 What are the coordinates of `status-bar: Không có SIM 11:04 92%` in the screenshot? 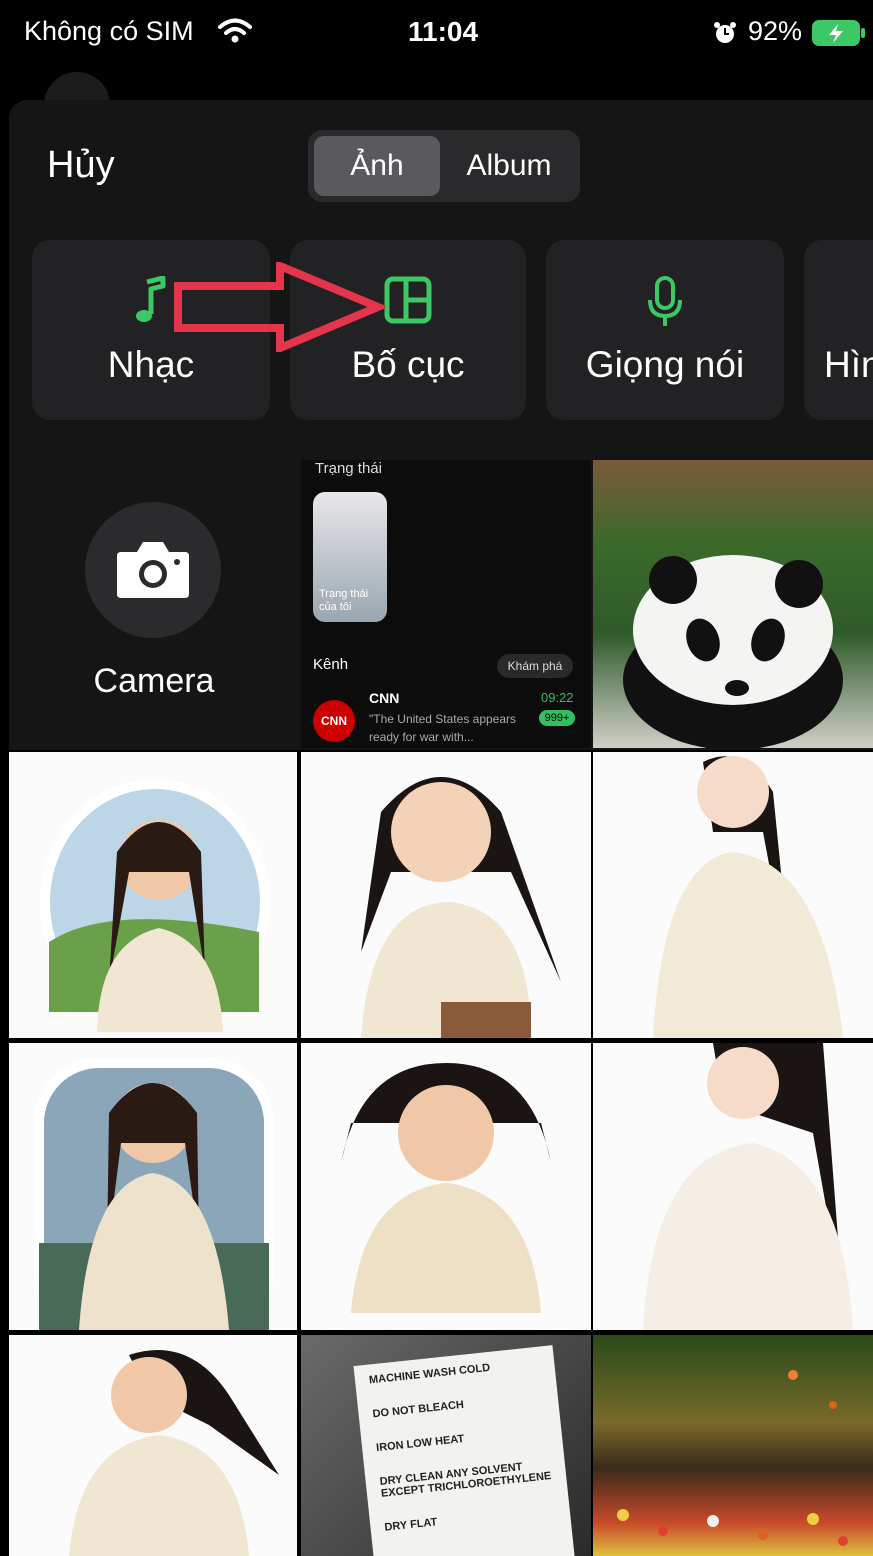 It's located at (436, 32).